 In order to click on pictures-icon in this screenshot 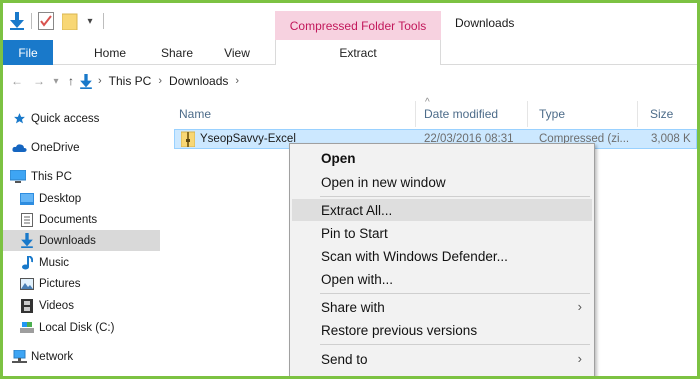, I will do `click(27, 284)`.